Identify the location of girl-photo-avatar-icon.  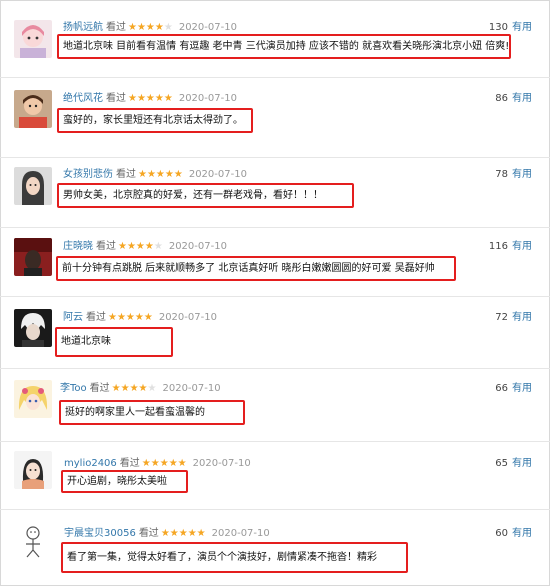
(33, 470).